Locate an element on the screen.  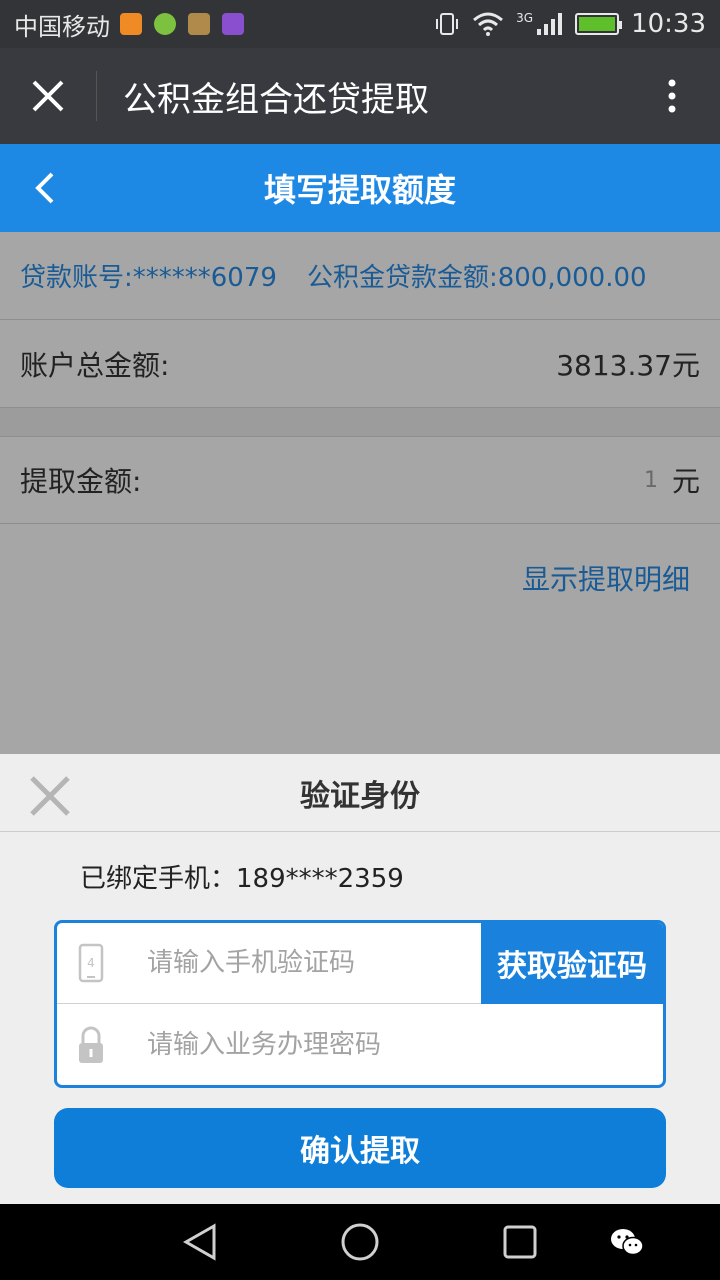
phone-icon: 4 is located at coordinates (91, 963).